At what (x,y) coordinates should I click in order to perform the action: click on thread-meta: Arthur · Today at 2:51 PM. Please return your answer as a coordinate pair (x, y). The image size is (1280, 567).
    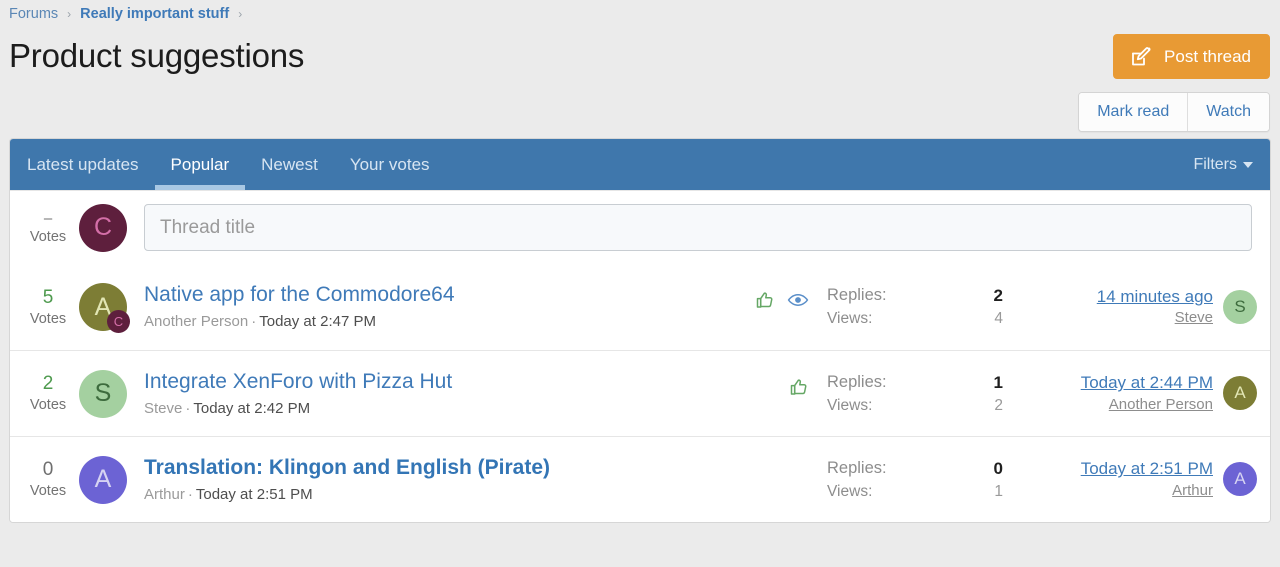
    Looking at the image, I should click on (485, 495).